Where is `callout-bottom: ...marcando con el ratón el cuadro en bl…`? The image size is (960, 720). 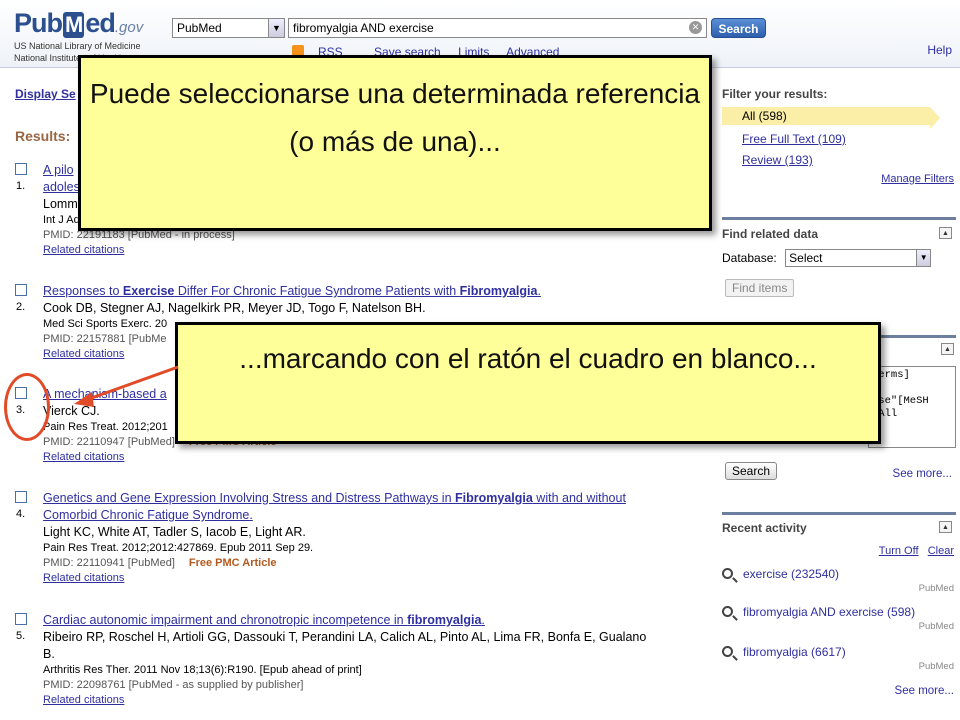 callout-bottom: ...marcando con el ratón el cuadro en bl… is located at coordinates (528, 383).